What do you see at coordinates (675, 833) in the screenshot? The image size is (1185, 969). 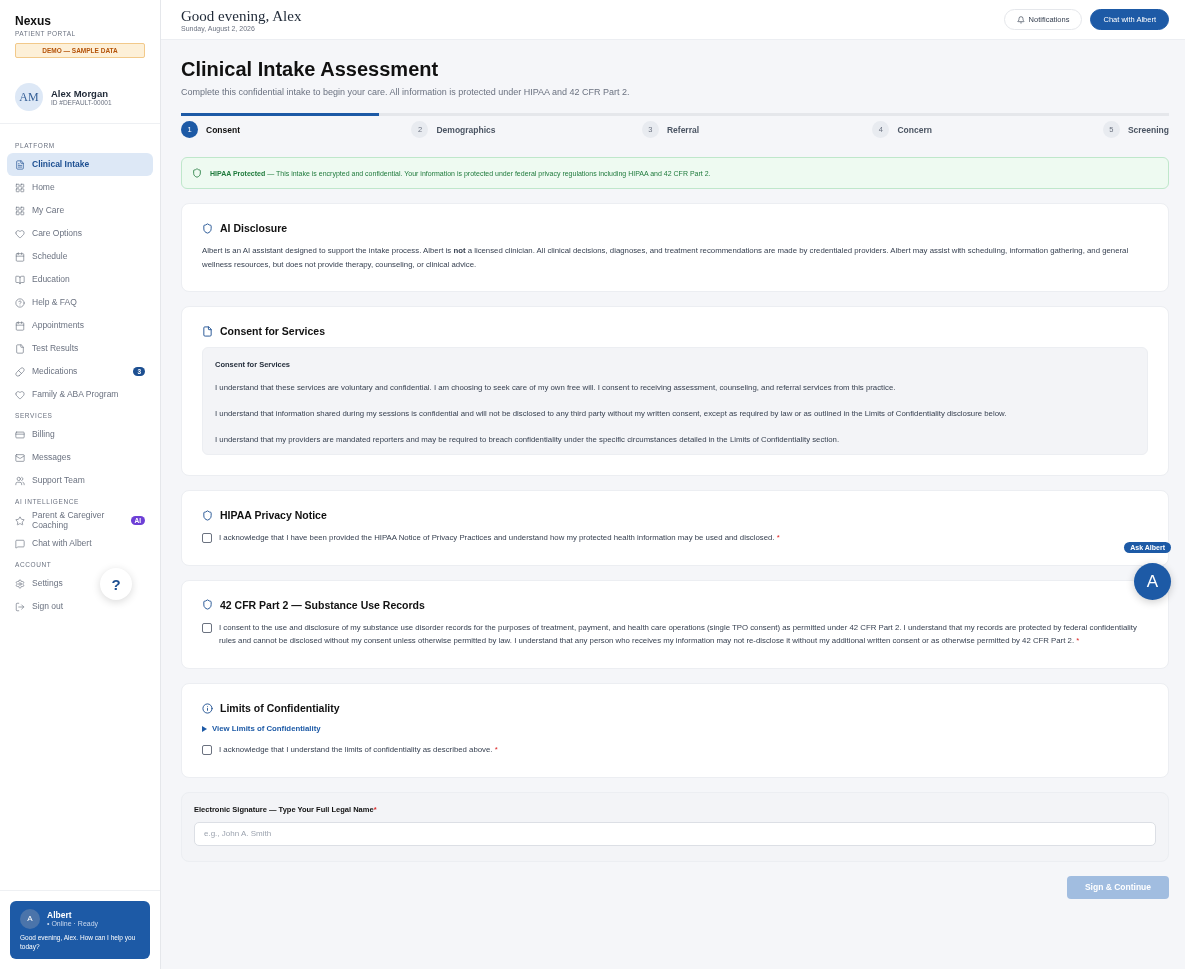 I see `signature-field: e.g., John A. Smith` at bounding box center [675, 833].